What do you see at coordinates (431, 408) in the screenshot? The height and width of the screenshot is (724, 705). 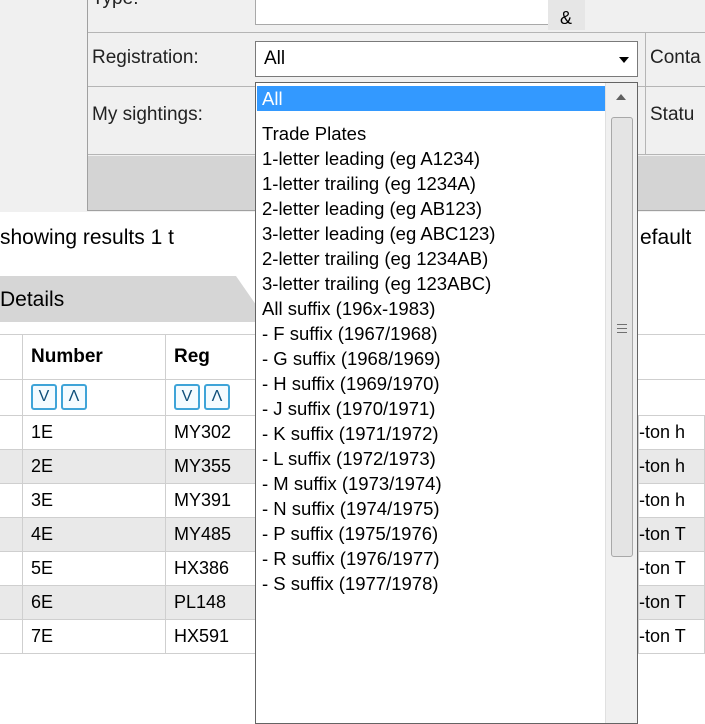 I see `dropdown-option: - J suffix (1970/1971)` at bounding box center [431, 408].